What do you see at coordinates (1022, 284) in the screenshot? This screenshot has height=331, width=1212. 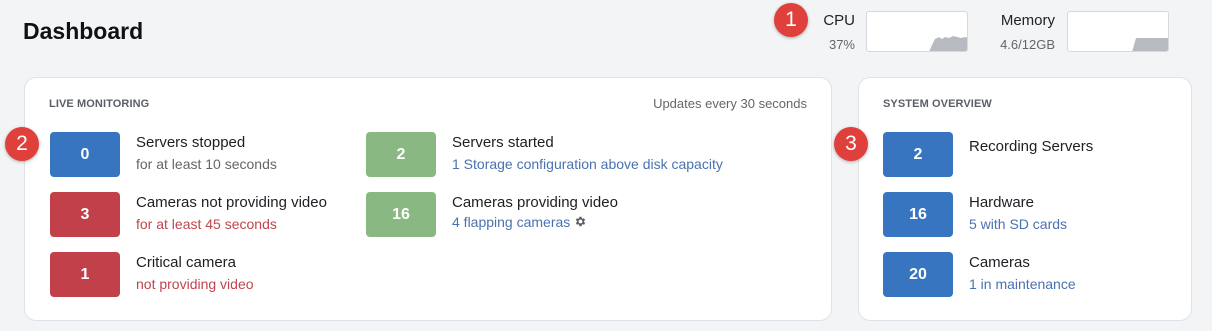 I see `maintenance-link: 1 in maintenance` at bounding box center [1022, 284].